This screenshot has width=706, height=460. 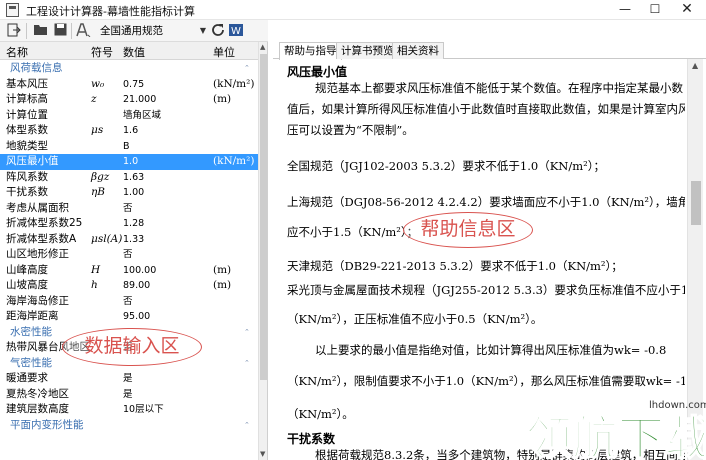 I want to click on spec-dropdown: 全国通用规范 ▼, so click(x=153, y=31).